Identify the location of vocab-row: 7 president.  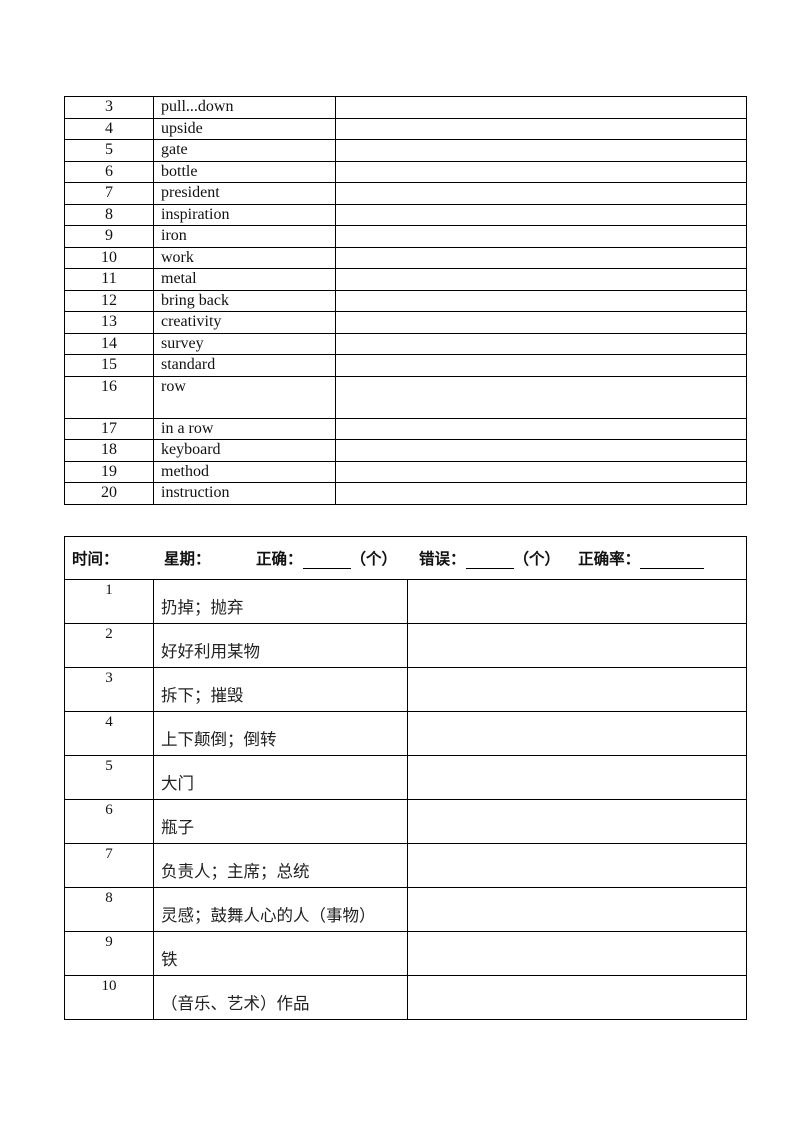
(405, 193).